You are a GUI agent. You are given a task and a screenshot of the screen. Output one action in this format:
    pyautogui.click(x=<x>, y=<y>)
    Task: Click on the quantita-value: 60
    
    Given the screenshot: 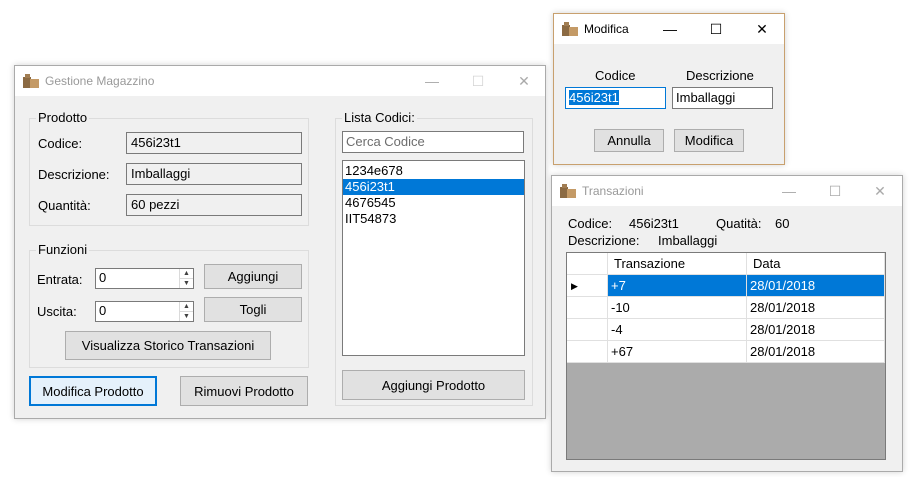 What is the action you would take?
    pyautogui.click(x=782, y=223)
    